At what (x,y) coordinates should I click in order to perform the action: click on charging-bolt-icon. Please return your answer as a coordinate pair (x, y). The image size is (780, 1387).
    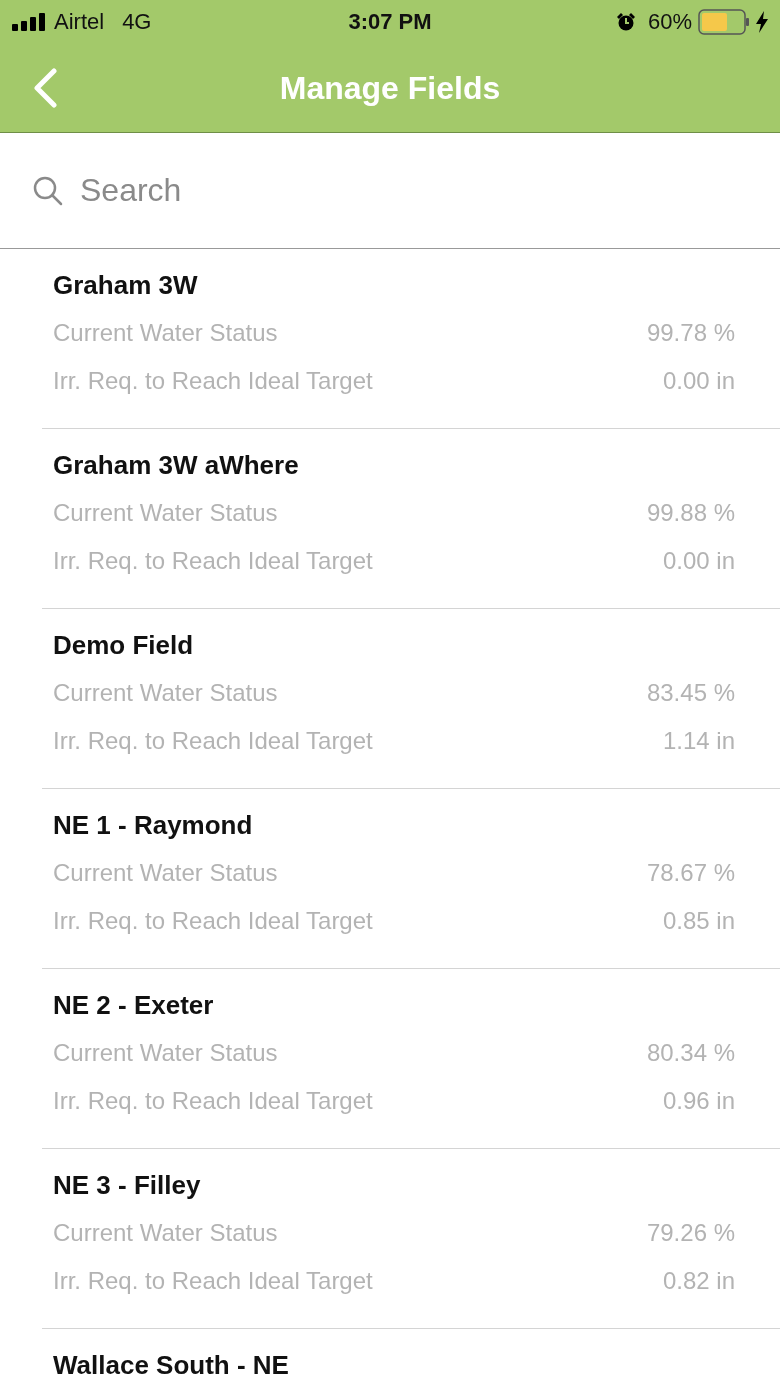
    Looking at the image, I should click on (762, 22).